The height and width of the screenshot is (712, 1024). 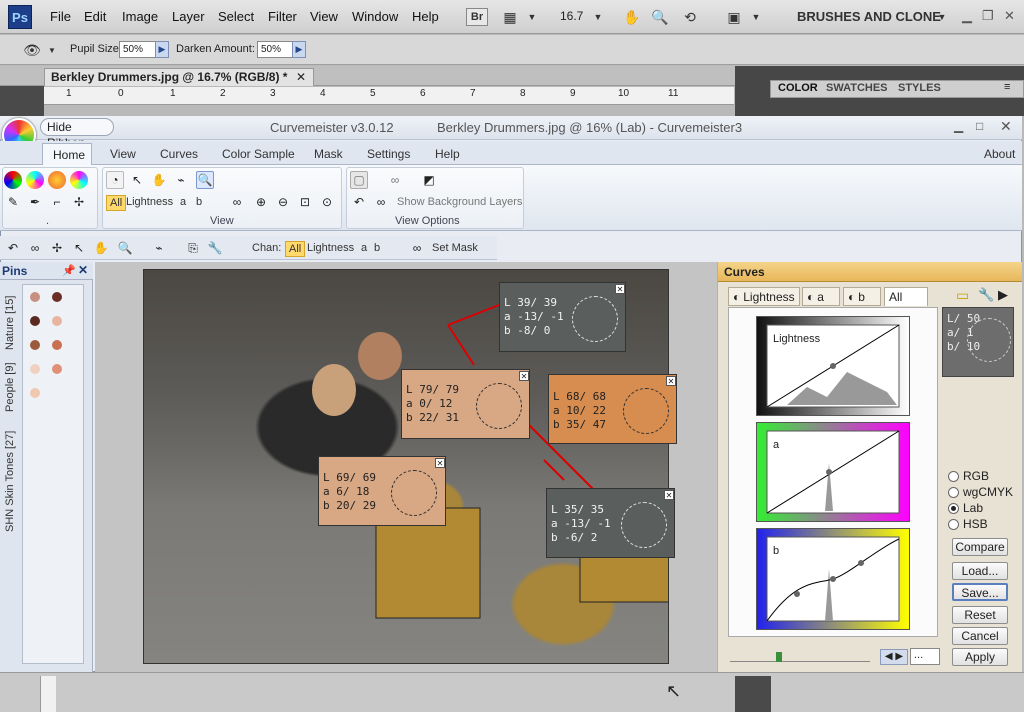 What do you see at coordinates (324, 16) in the screenshot?
I see `menu-view: View` at bounding box center [324, 16].